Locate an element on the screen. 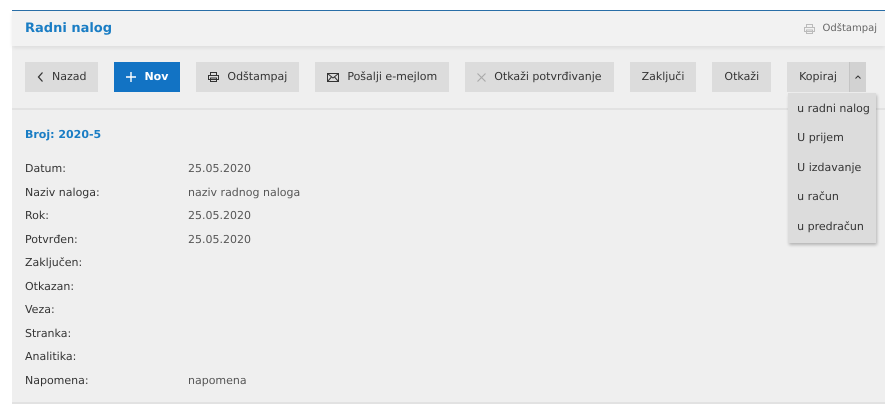  field-value: naziv radnog naloga is located at coordinates (244, 192).